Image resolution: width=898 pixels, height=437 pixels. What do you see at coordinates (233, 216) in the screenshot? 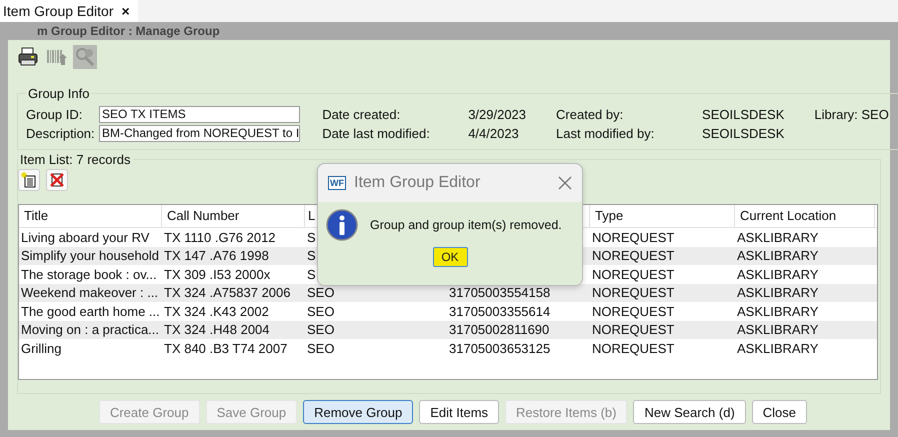
I see `column-header: Call Number` at bounding box center [233, 216].